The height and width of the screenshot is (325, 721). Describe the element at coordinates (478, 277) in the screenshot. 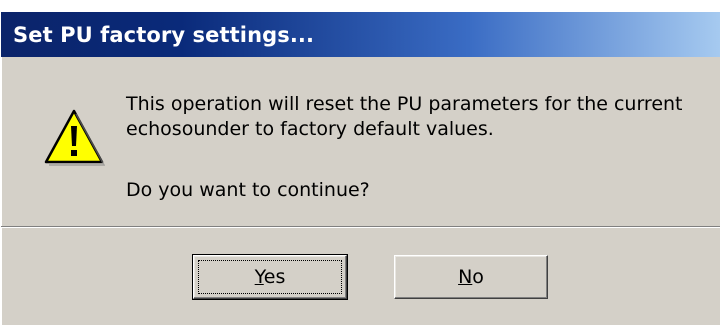

I see `no-label-rest: o` at that location.